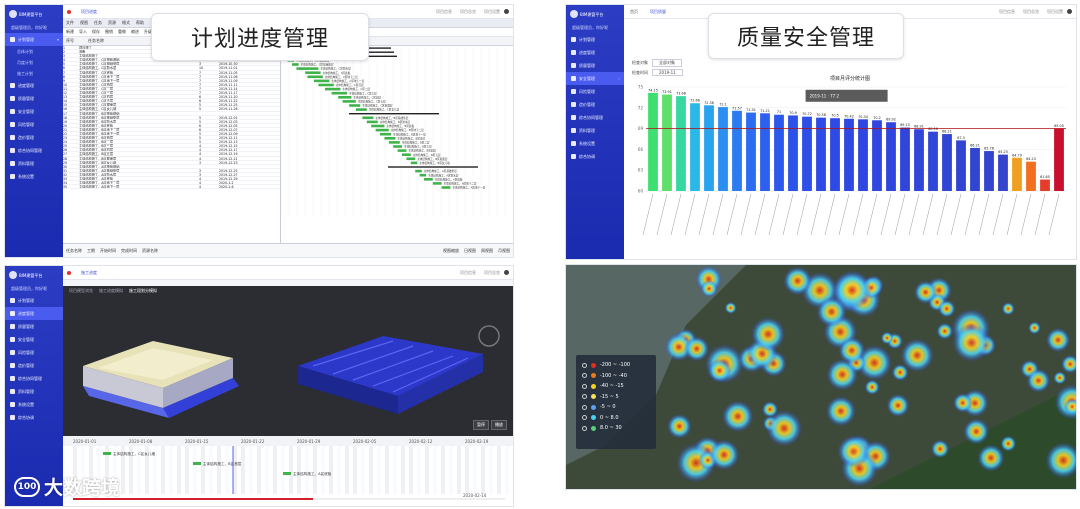 Image resolution: width=1080 pixels, height=509 pixels. What do you see at coordinates (616, 376) in the screenshot?
I see `legend-item: -100 ~ -40` at bounding box center [616, 376].